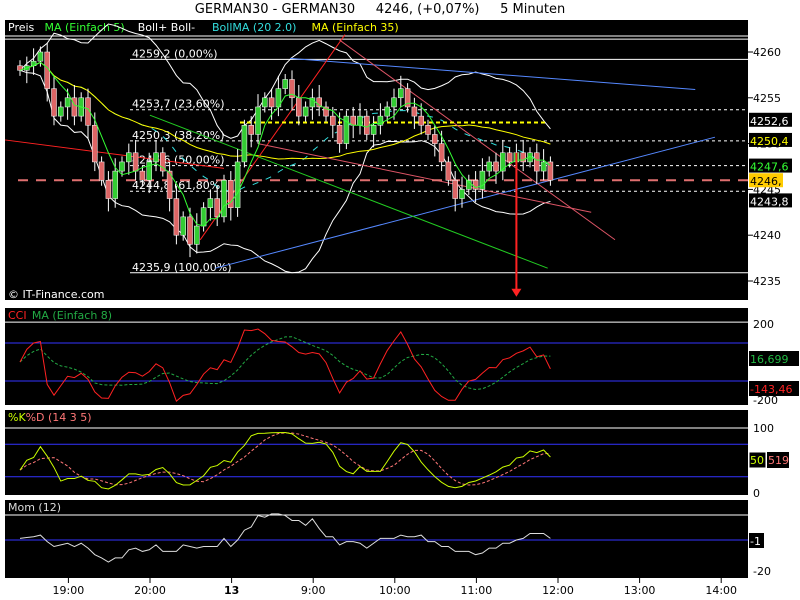  I want to click on stoch-panel, so click(376, 452).